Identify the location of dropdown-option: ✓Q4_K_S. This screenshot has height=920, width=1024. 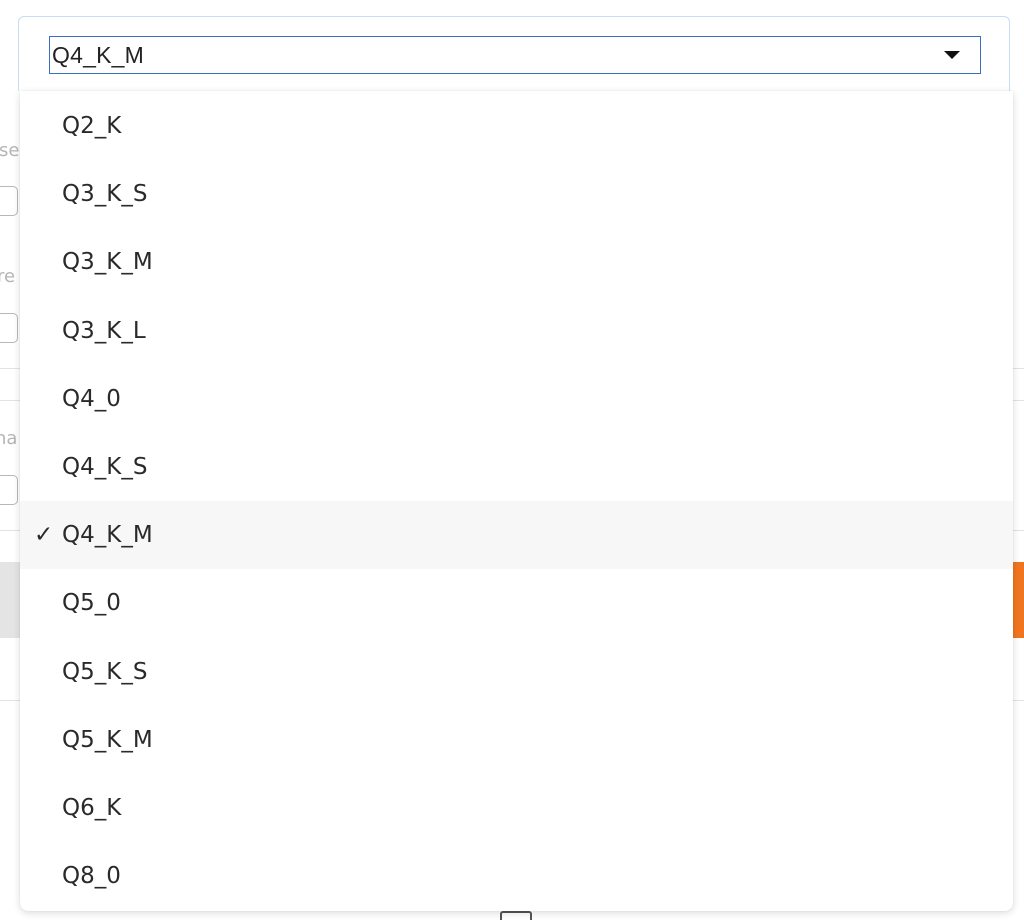
(516, 467).